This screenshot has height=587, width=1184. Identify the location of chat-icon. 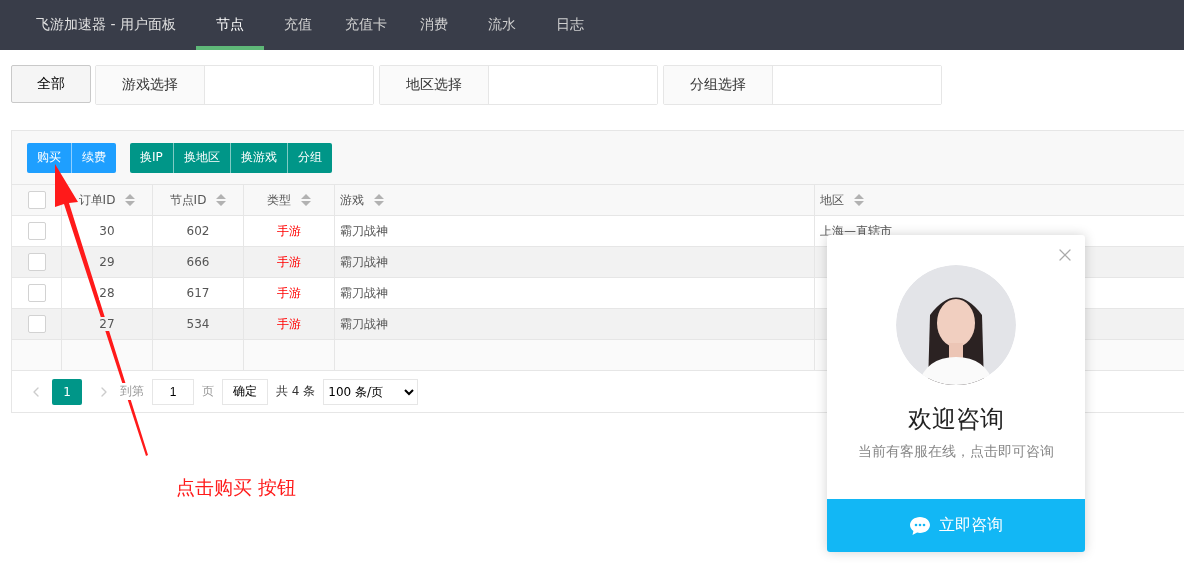
(920, 525).